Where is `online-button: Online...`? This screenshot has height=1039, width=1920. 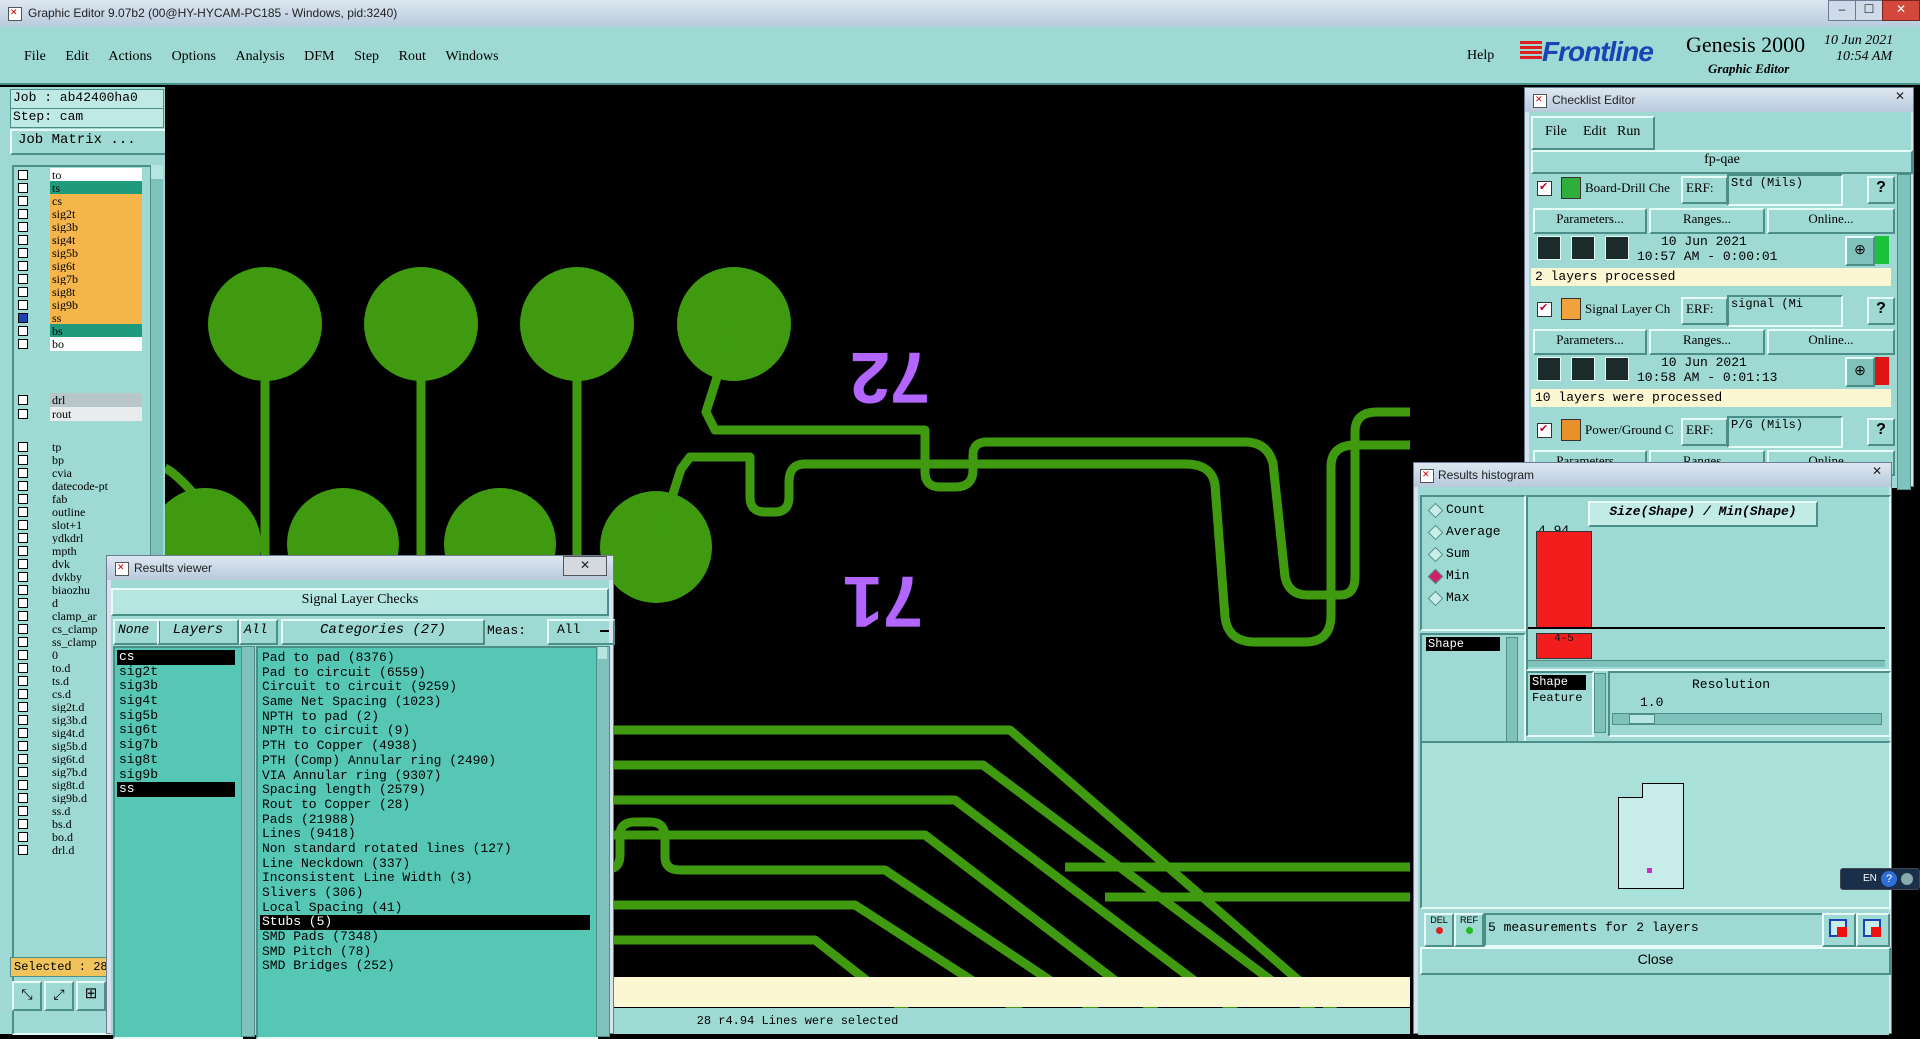
online-button: Online... is located at coordinates (1831, 221).